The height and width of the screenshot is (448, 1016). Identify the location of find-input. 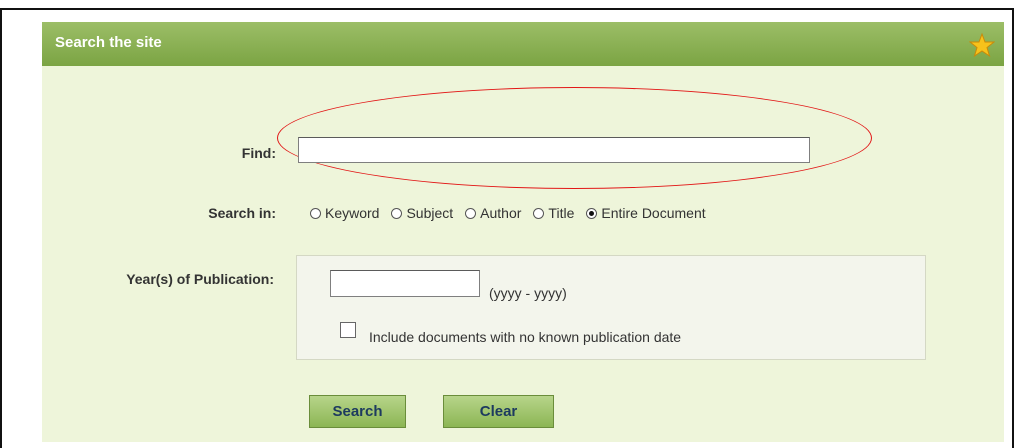
(554, 150).